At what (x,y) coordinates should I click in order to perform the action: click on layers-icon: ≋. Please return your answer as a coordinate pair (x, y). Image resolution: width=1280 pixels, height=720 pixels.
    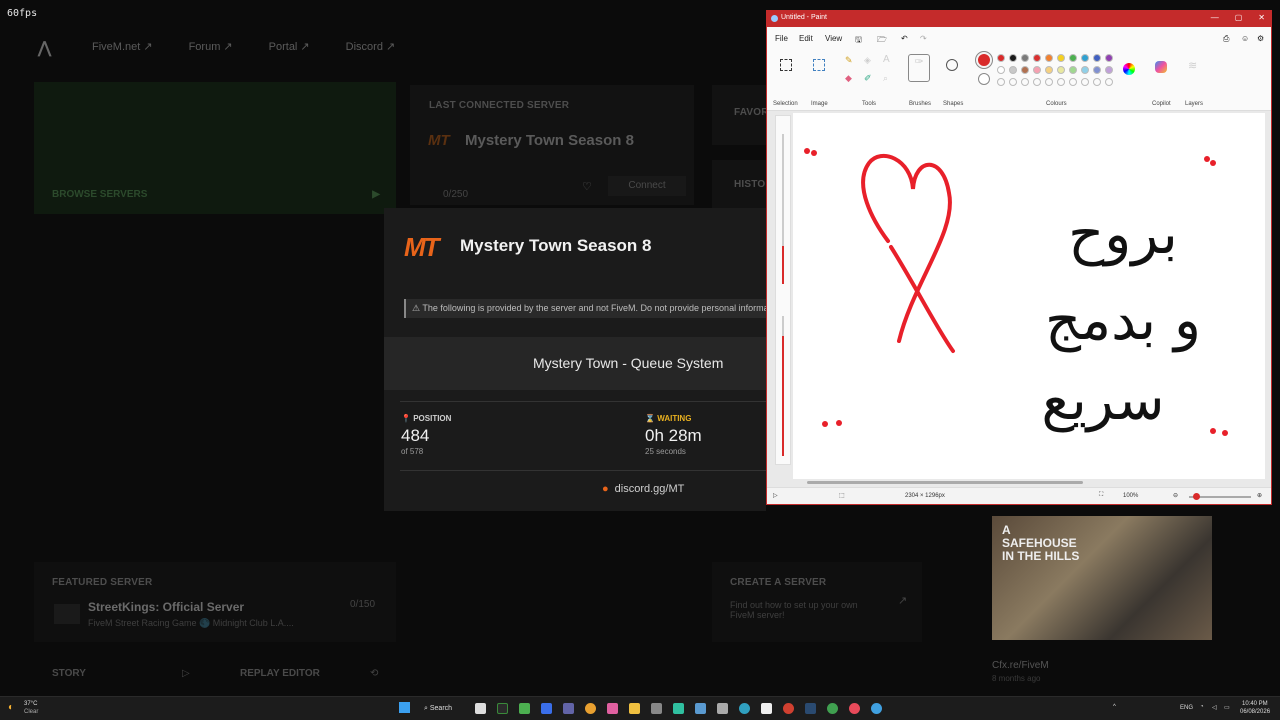
    Looking at the image, I should click on (1192, 65).